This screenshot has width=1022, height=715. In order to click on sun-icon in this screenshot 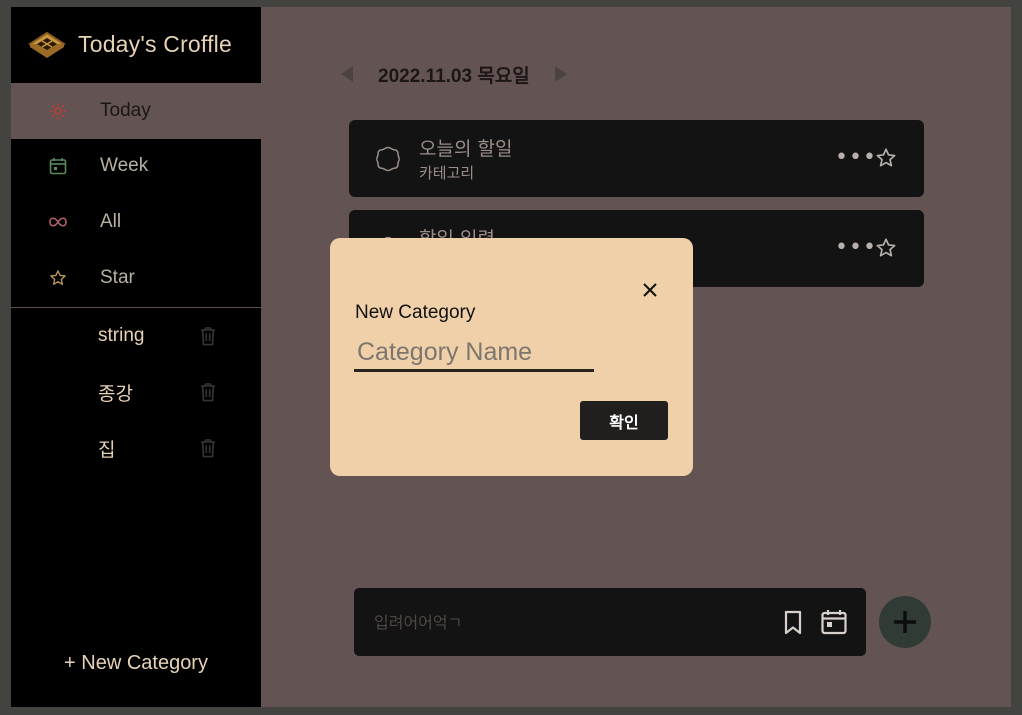, I will do `click(58, 111)`.